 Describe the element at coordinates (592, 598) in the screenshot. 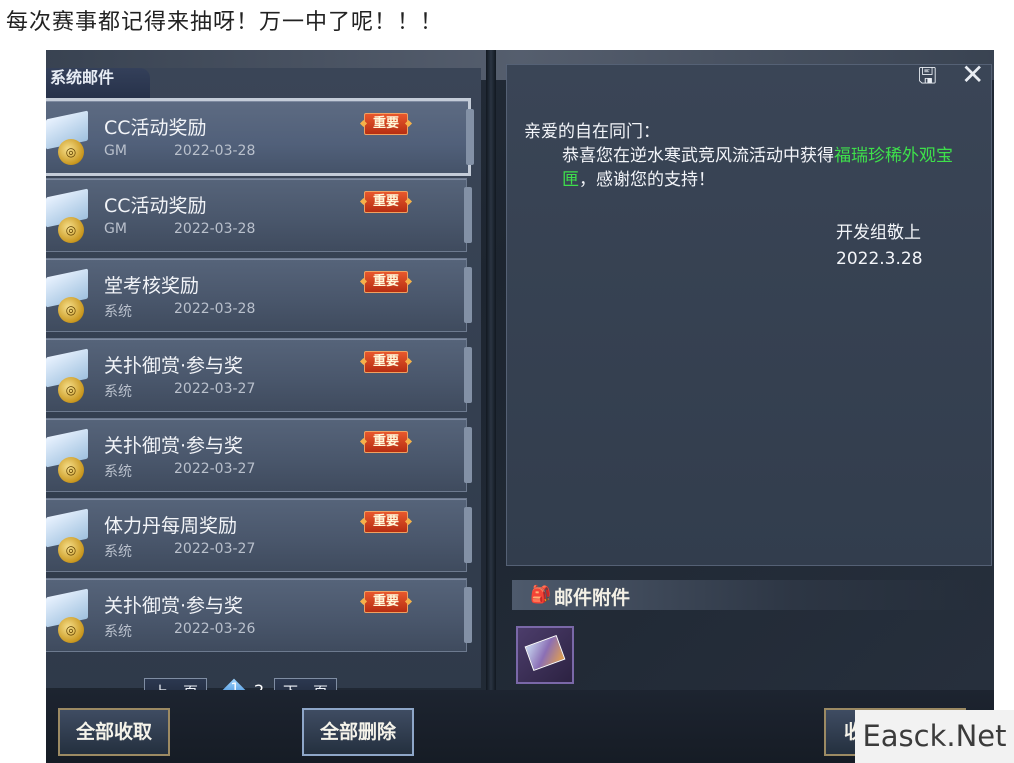

I see `attachments-label: 邮件附件` at that location.